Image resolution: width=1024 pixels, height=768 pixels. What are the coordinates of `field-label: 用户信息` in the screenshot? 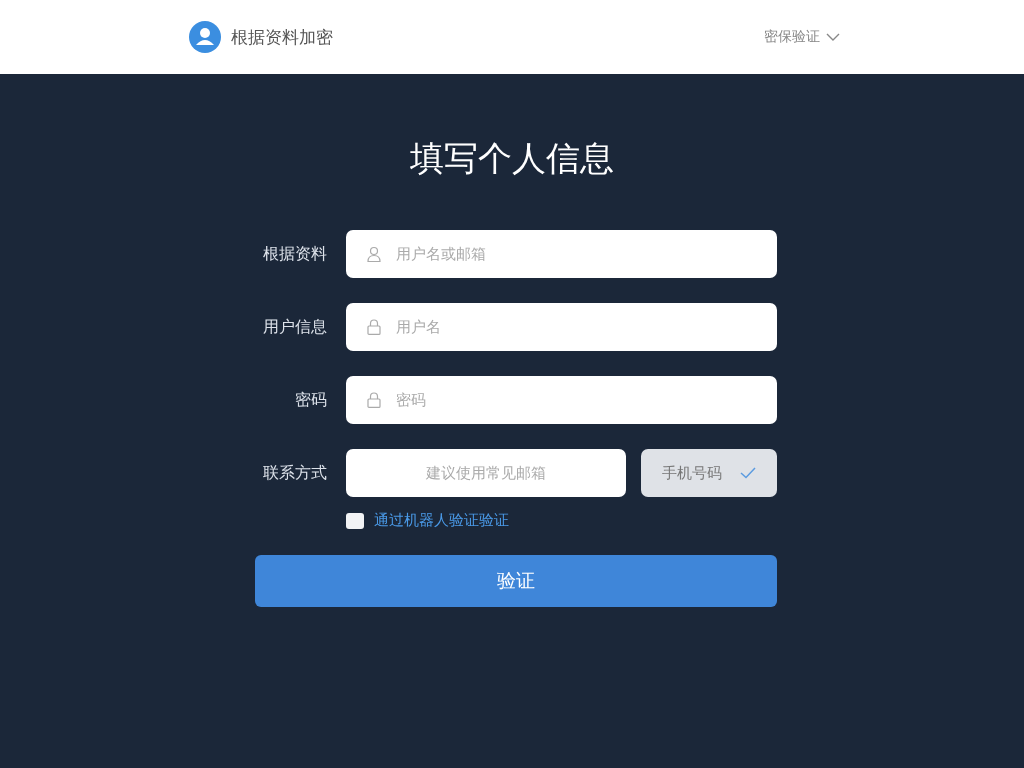 It's located at (294, 327).